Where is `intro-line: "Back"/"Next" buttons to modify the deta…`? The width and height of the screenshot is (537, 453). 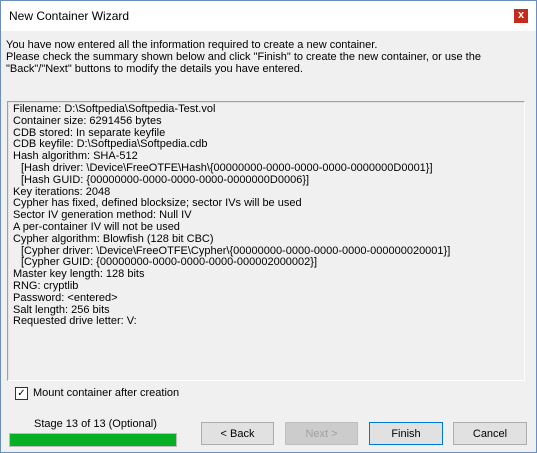
intro-line: "Back"/"Next" buttons to modify the deta… is located at coordinates (154, 69).